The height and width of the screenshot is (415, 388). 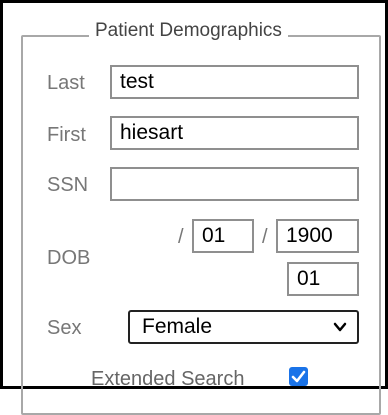 What do you see at coordinates (188, 31) in the screenshot?
I see `panel-title: Patient Demographics` at bounding box center [188, 31].